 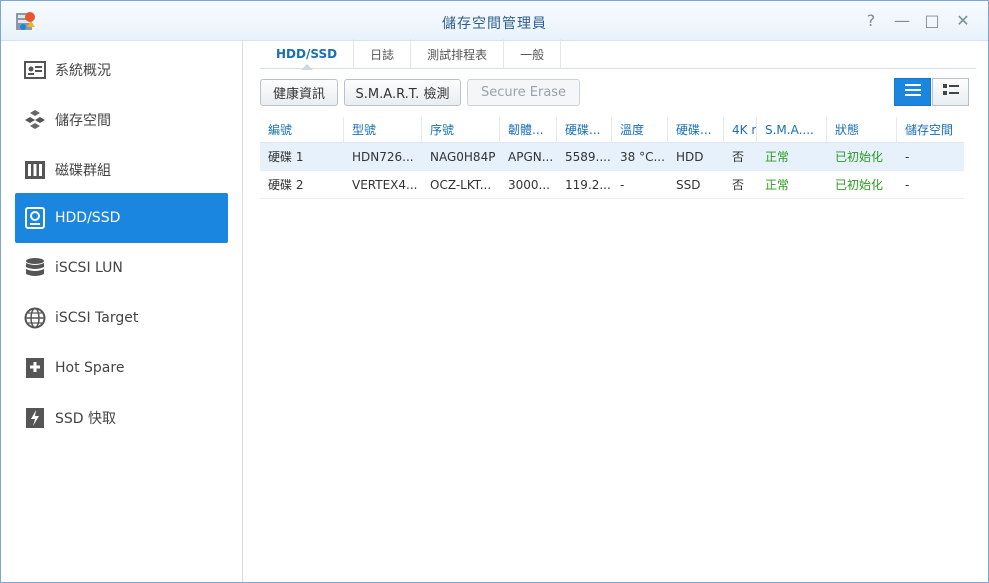 I want to click on sidebar-item-iscsi-target: iSCSI Target, so click(x=121, y=318).